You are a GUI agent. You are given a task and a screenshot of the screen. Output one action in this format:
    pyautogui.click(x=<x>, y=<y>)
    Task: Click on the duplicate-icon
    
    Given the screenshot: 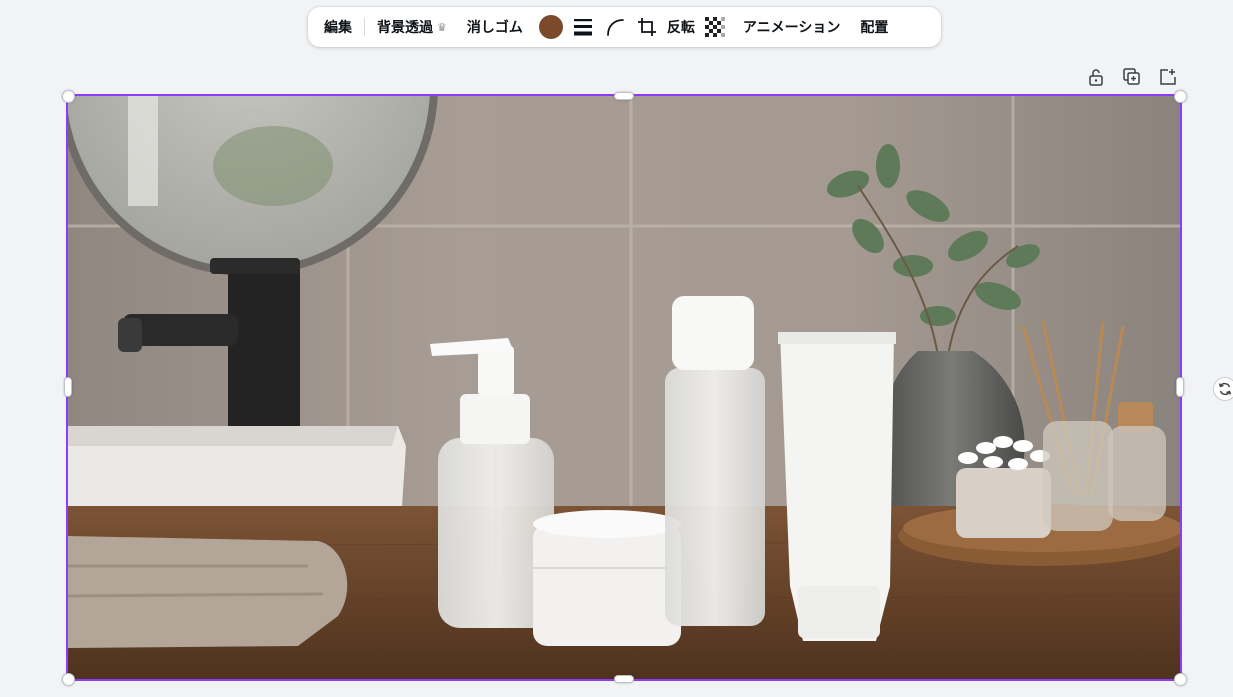 What is the action you would take?
    pyautogui.click(x=1132, y=77)
    